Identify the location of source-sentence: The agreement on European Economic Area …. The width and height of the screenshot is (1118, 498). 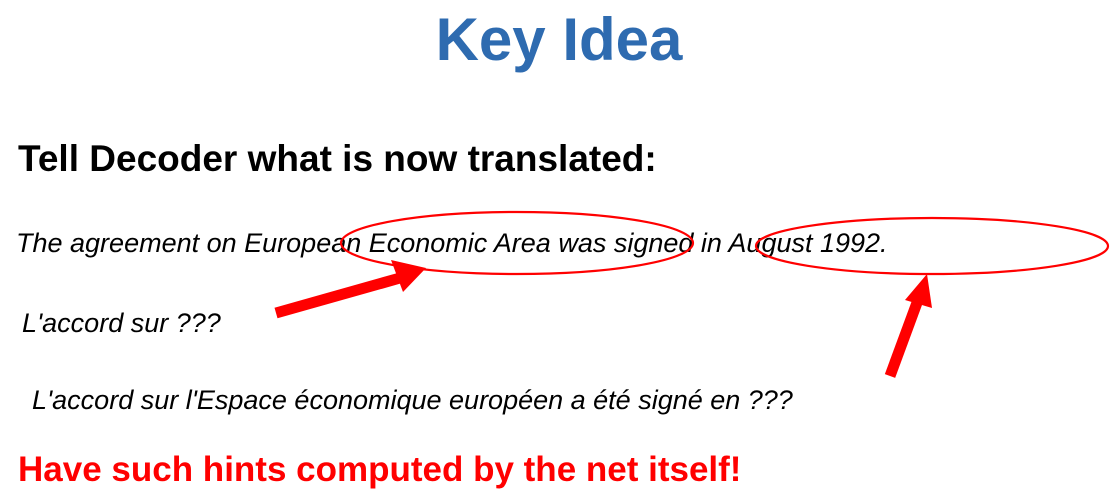
(452, 243).